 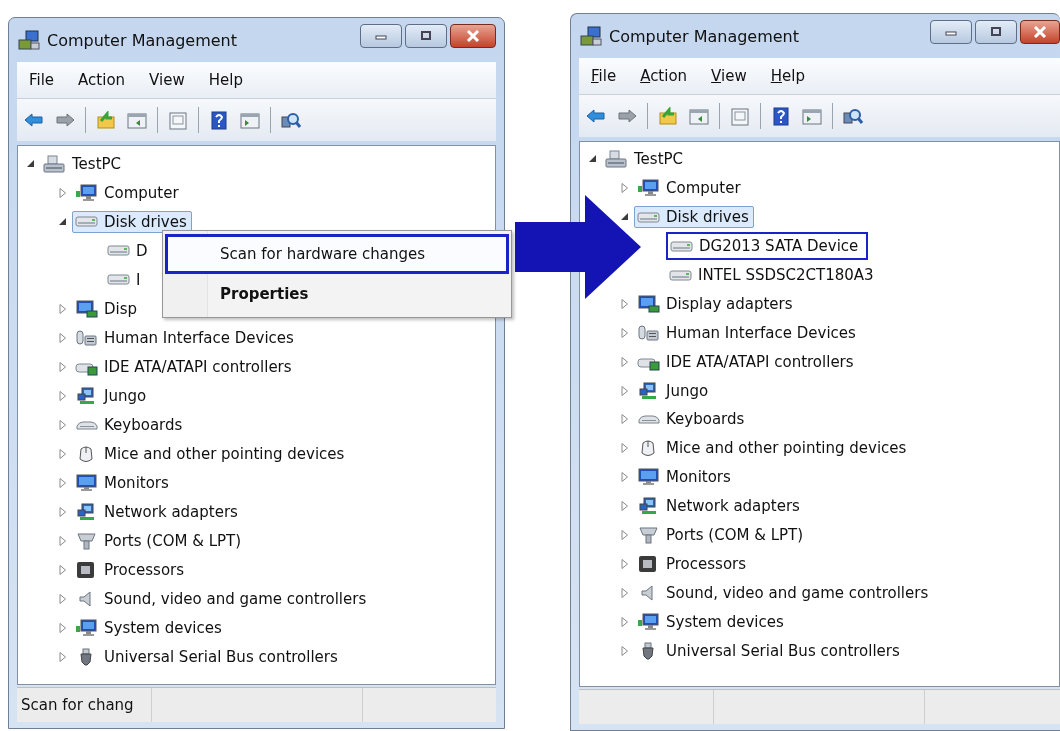 I want to click on tree-item: DG2013 SATA Device, so click(x=767, y=246).